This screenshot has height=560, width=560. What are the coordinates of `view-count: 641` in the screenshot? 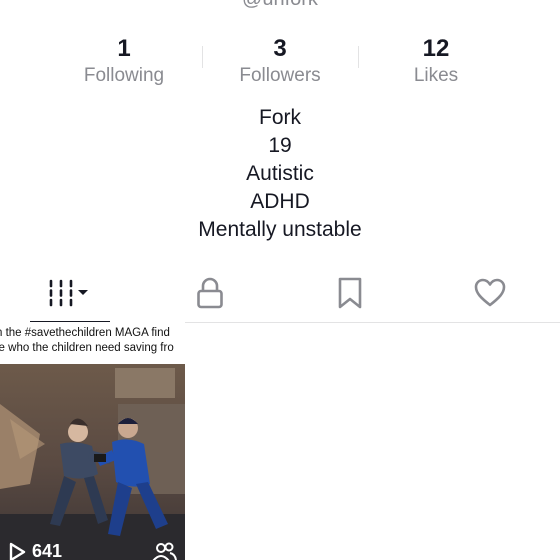 It's located at (35, 550).